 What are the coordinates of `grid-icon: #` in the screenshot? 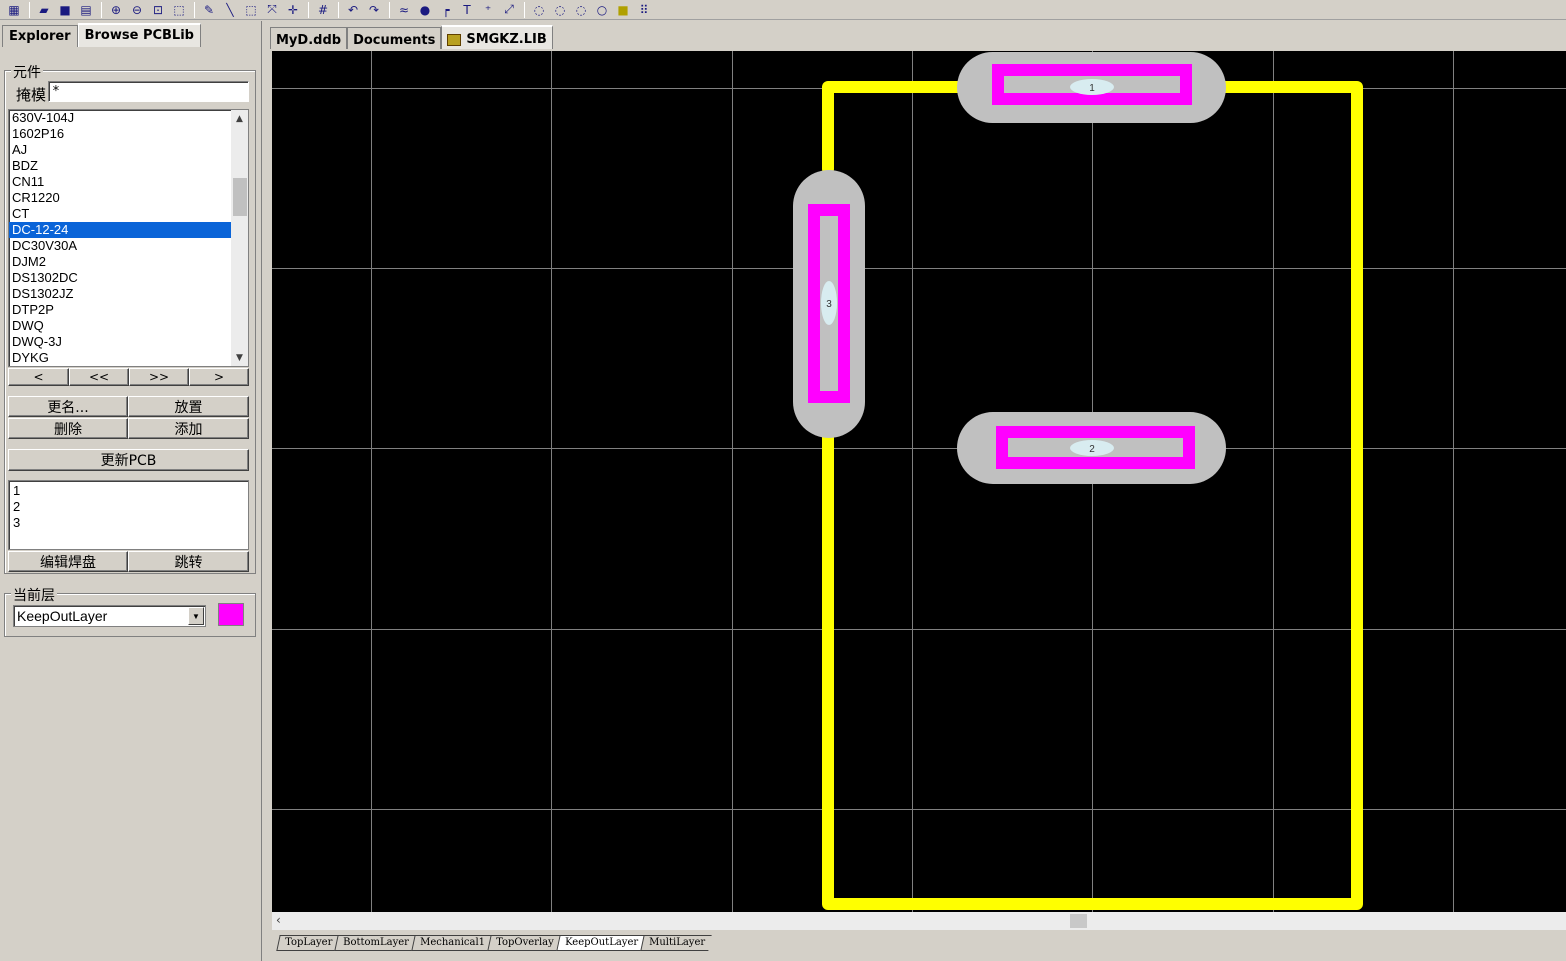 It's located at (323, 10).